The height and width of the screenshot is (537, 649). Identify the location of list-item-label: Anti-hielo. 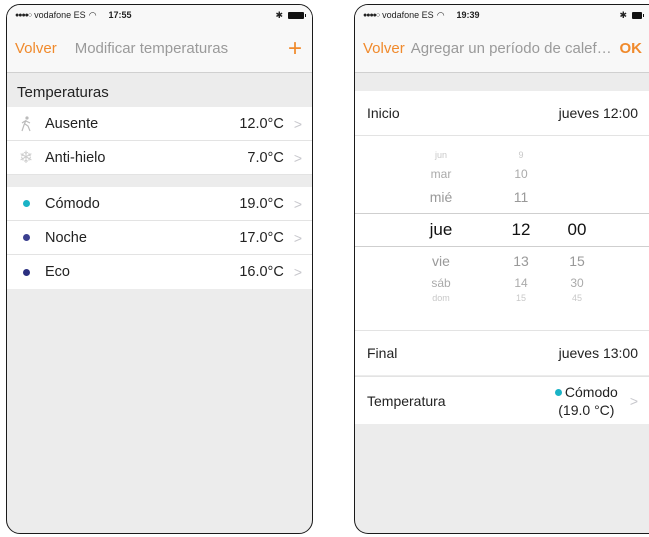
(75, 157).